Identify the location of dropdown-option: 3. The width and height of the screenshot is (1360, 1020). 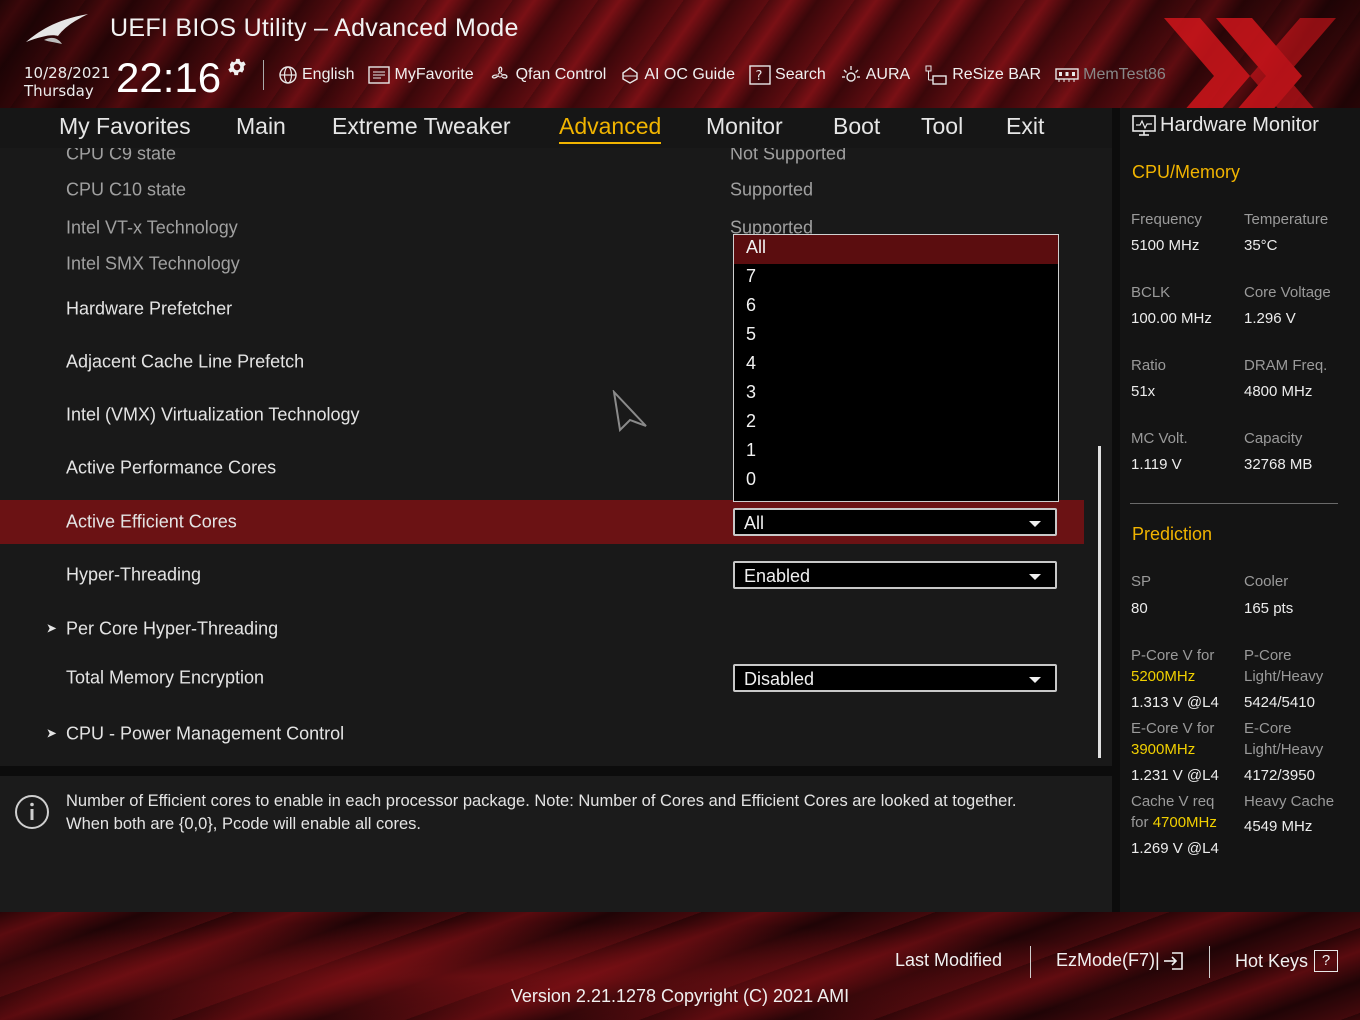
(896, 394).